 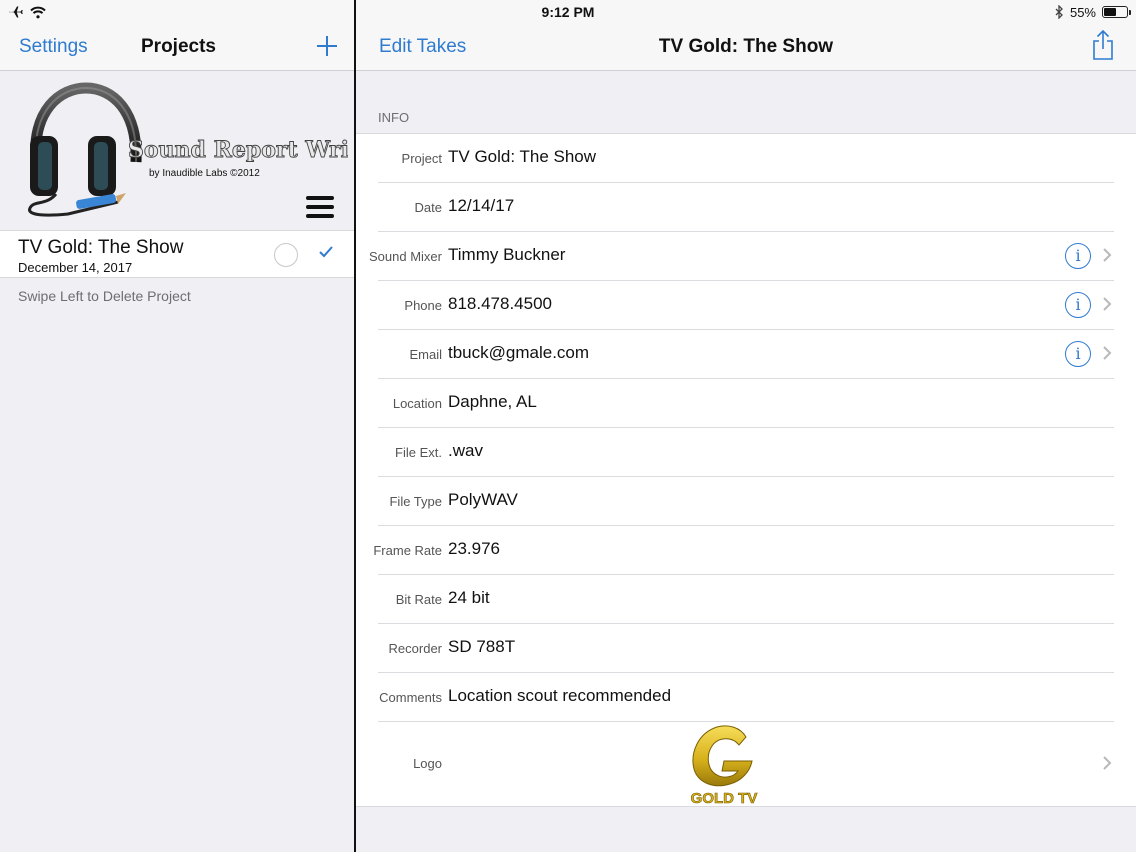 I want to click on field-label: Sound Mixer, so click(x=405, y=256).